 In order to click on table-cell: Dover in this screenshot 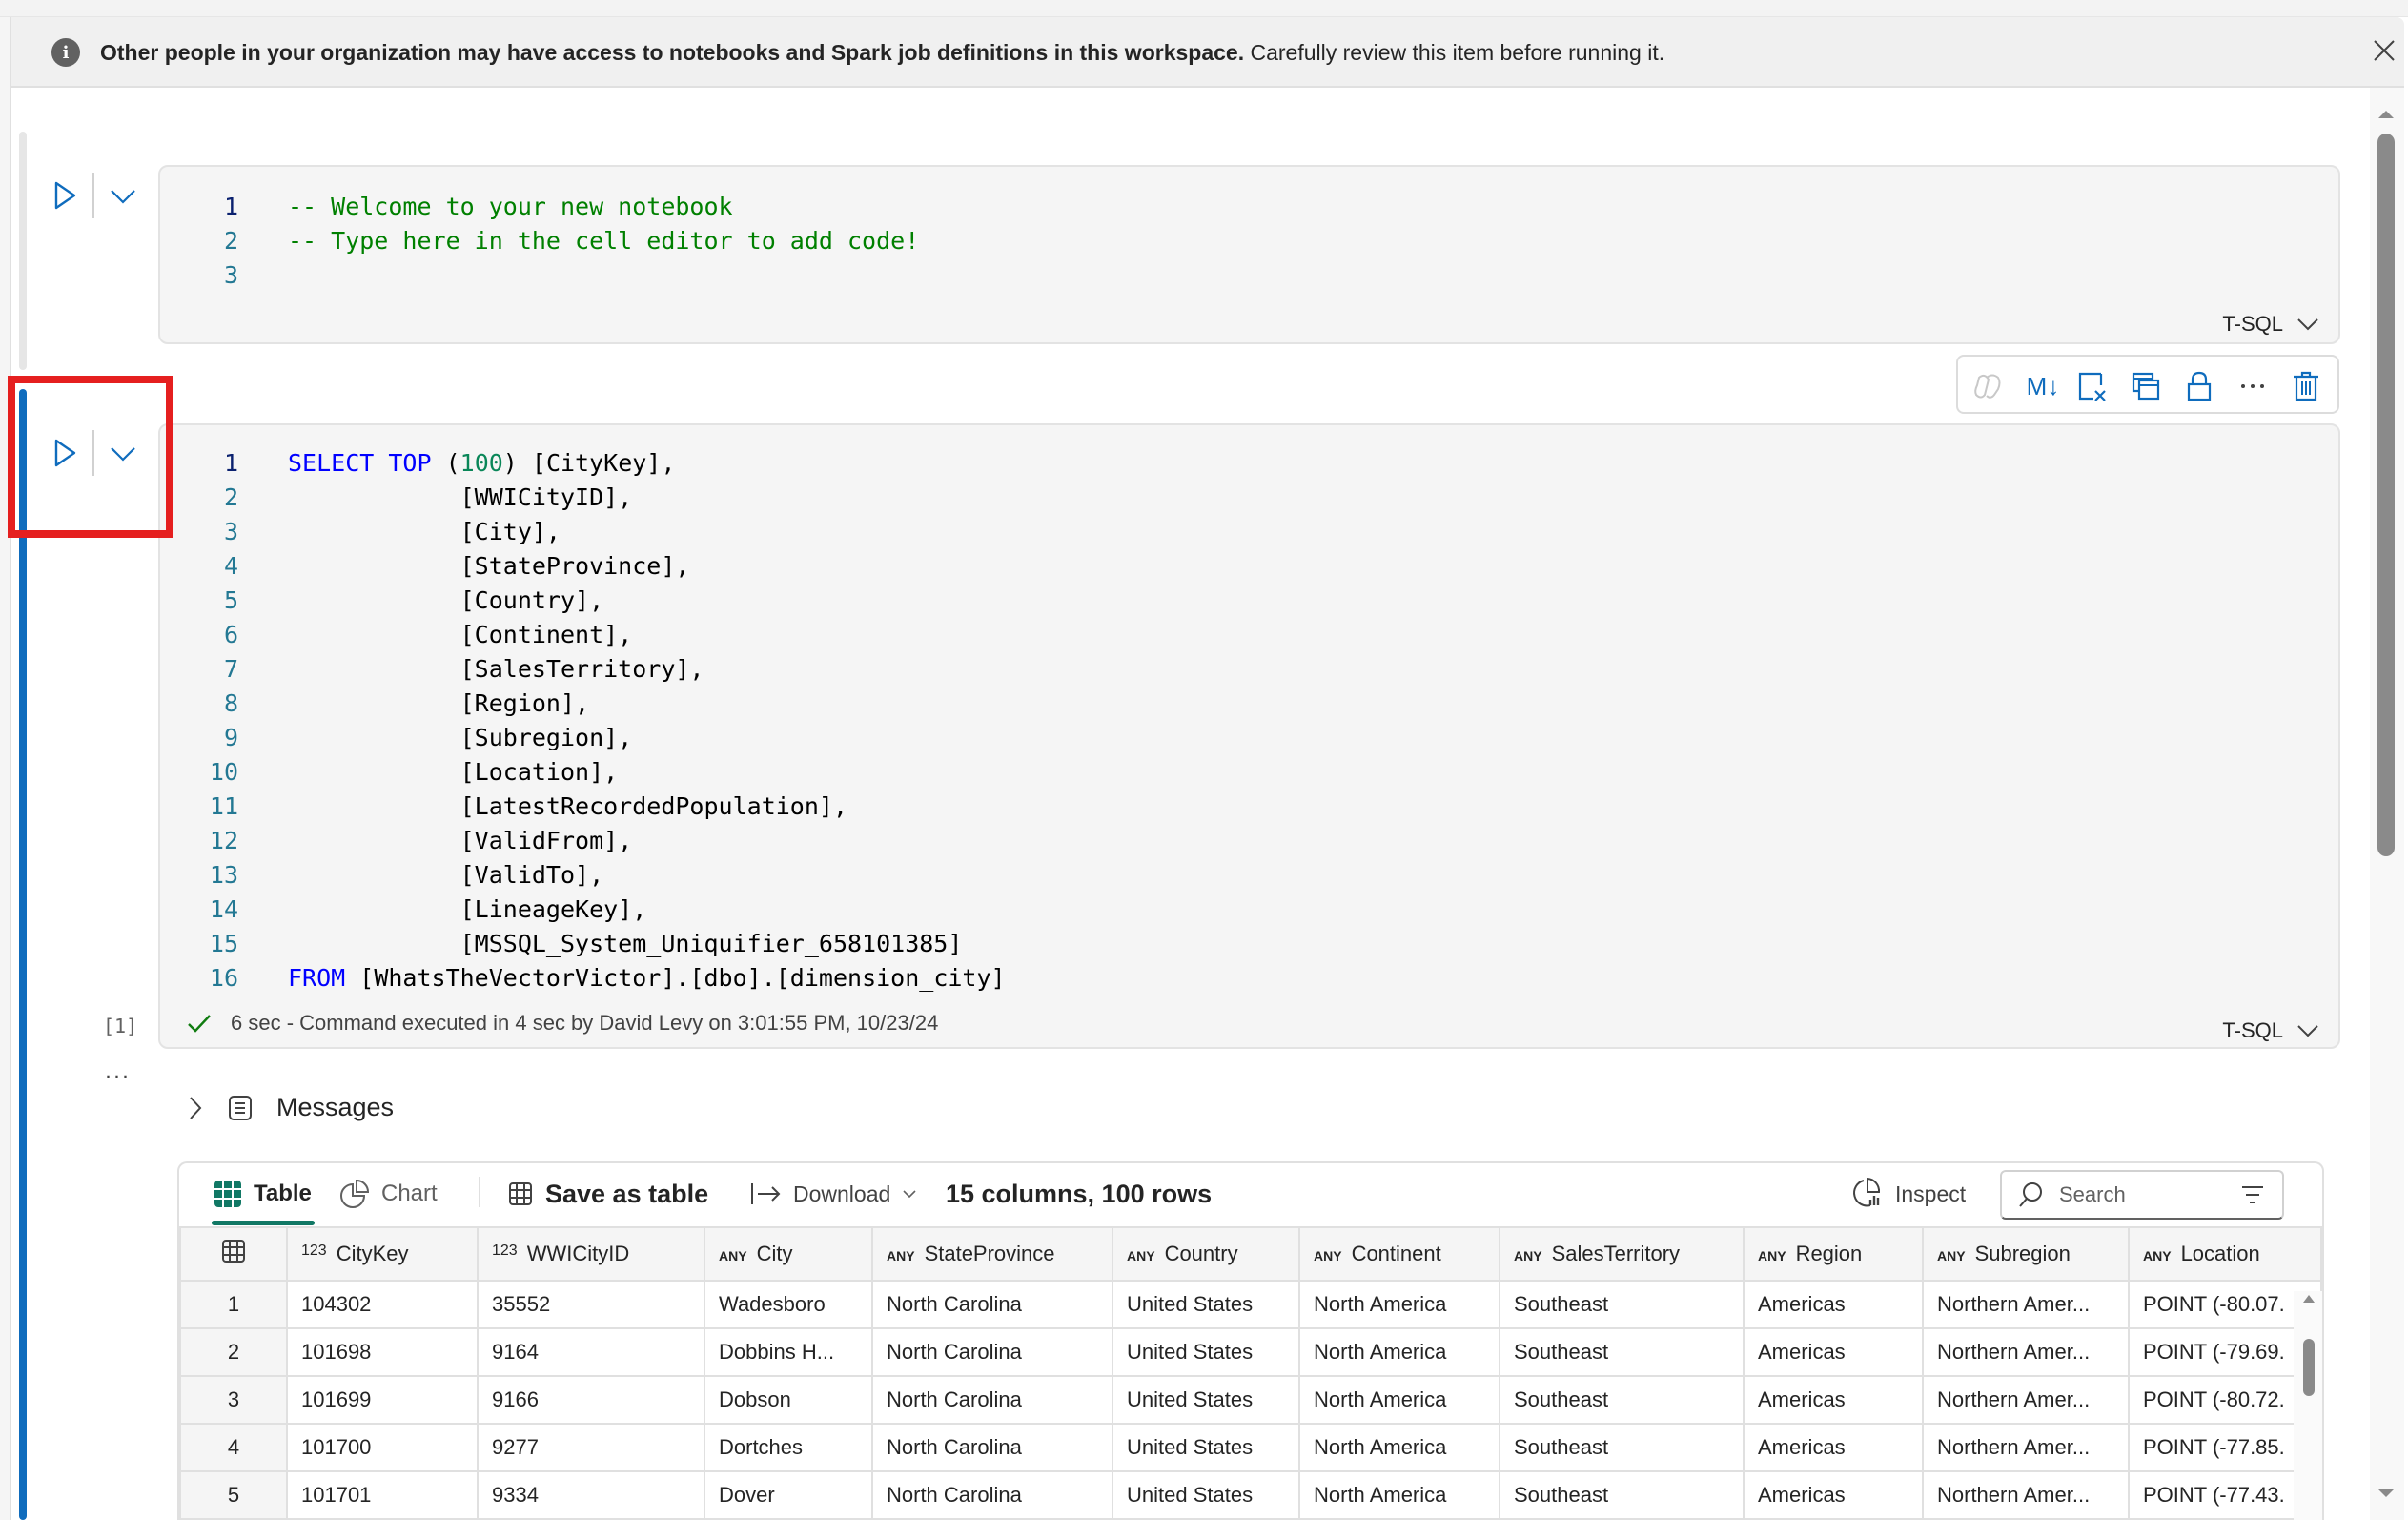, I will do `click(788, 1495)`.